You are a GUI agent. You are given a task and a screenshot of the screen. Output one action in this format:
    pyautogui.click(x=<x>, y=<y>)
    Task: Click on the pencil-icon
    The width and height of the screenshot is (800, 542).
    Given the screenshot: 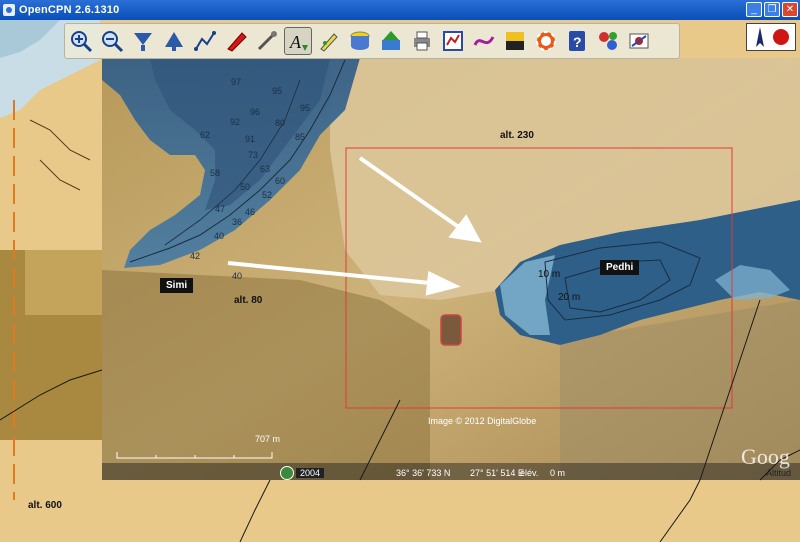 What is the action you would take?
    pyautogui.click(x=329, y=42)
    